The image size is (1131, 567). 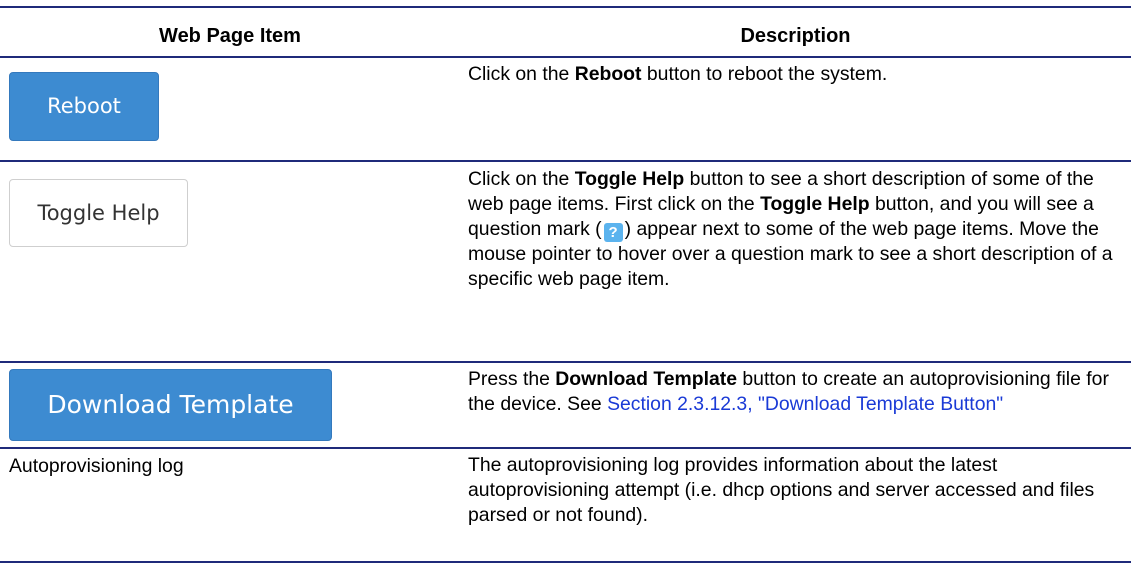 I want to click on question-mark-icon: ?, so click(x=613, y=232).